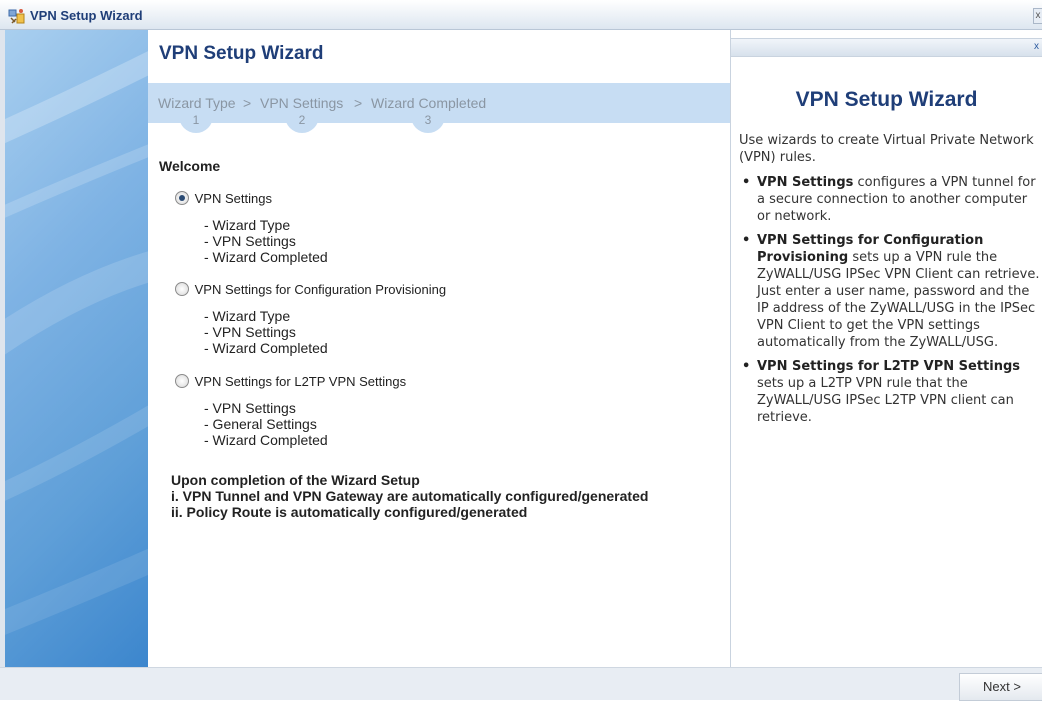 The image size is (1042, 701). I want to click on help-close-button: x, so click(1038, 47).